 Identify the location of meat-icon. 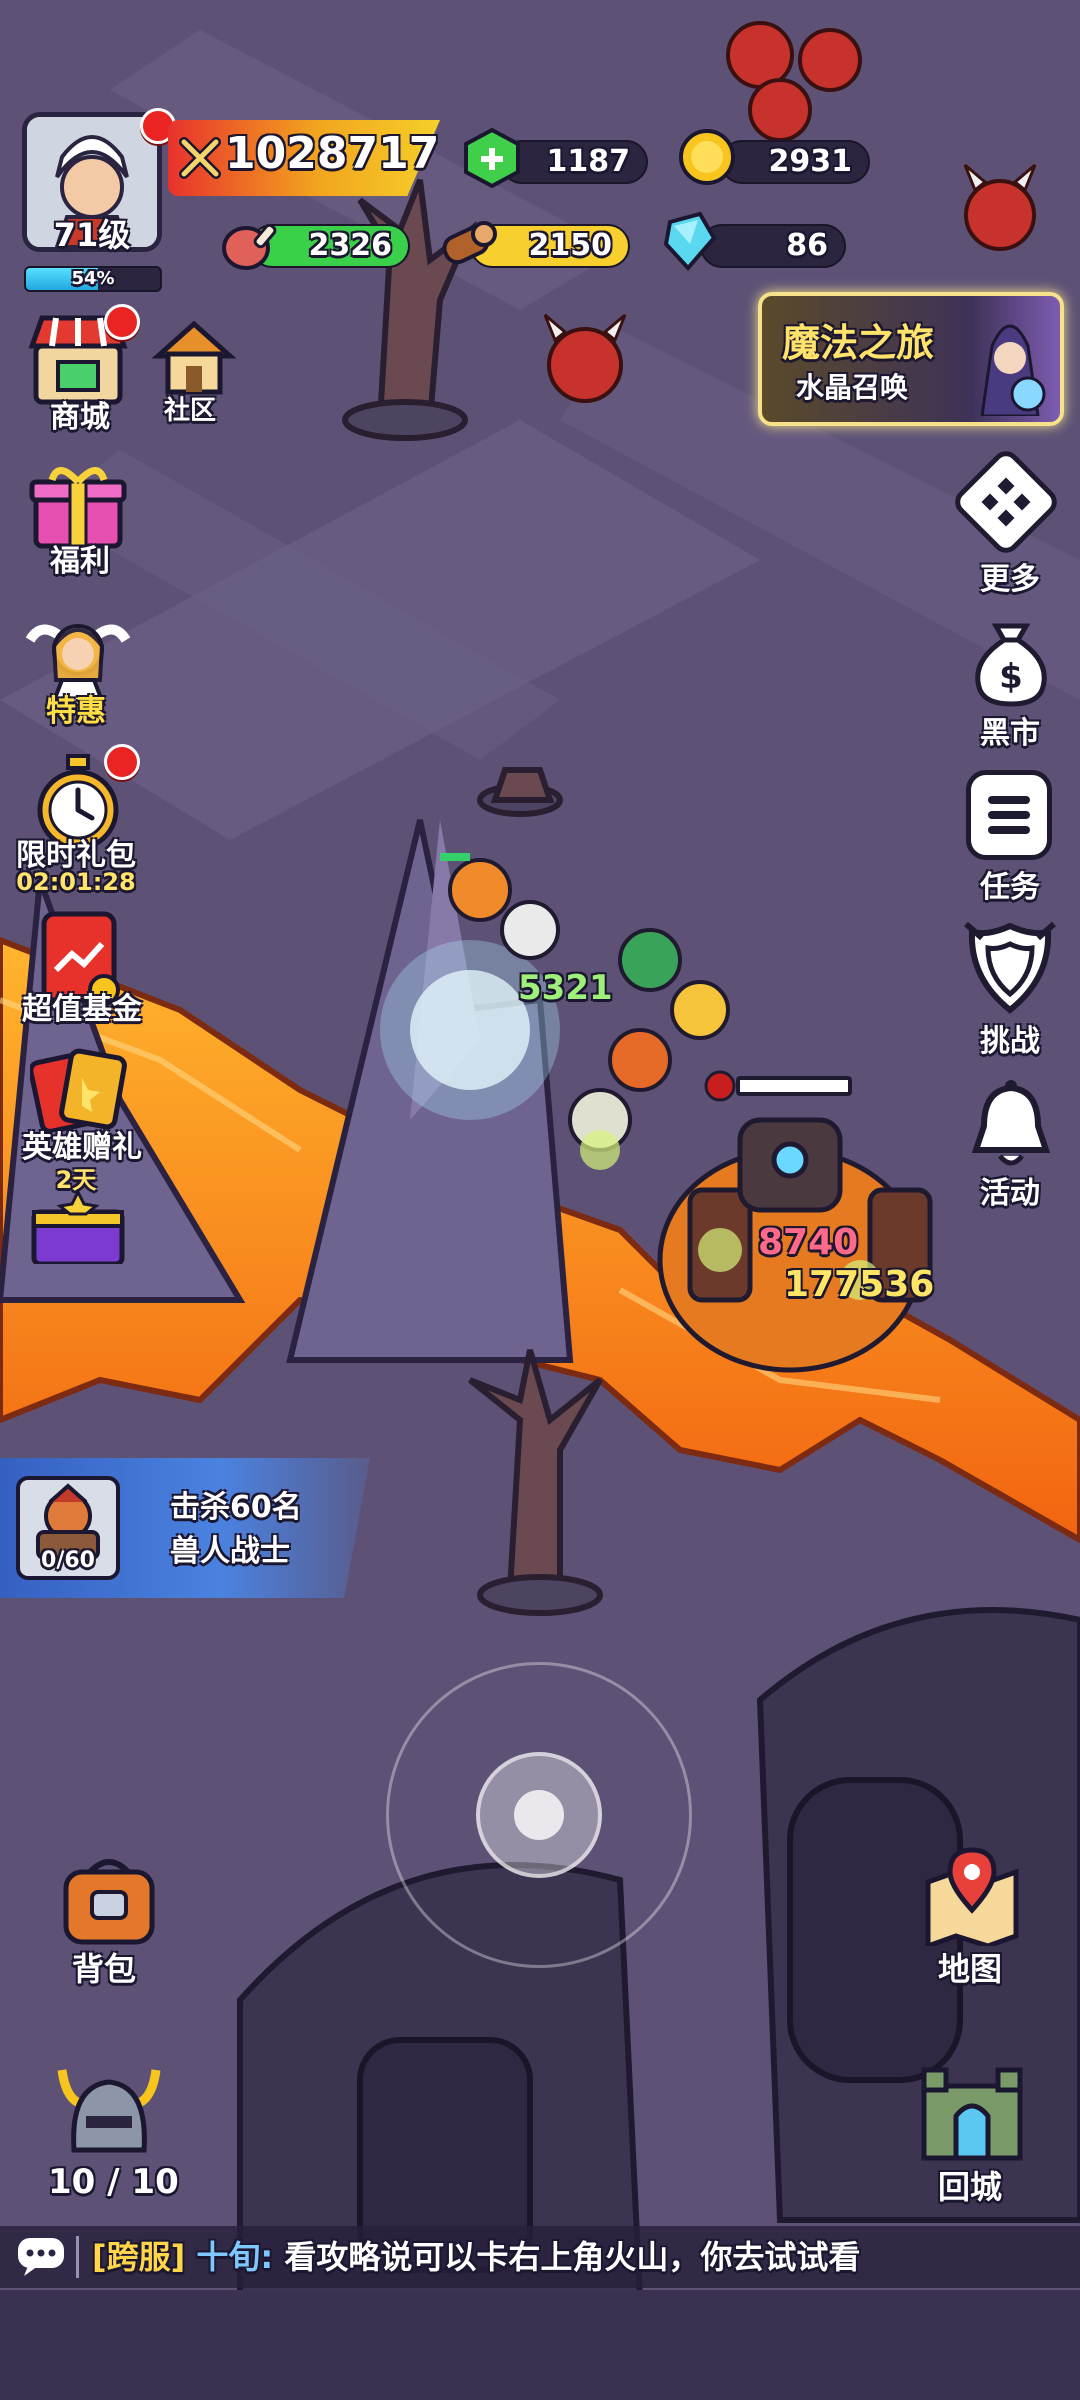
(249, 246).